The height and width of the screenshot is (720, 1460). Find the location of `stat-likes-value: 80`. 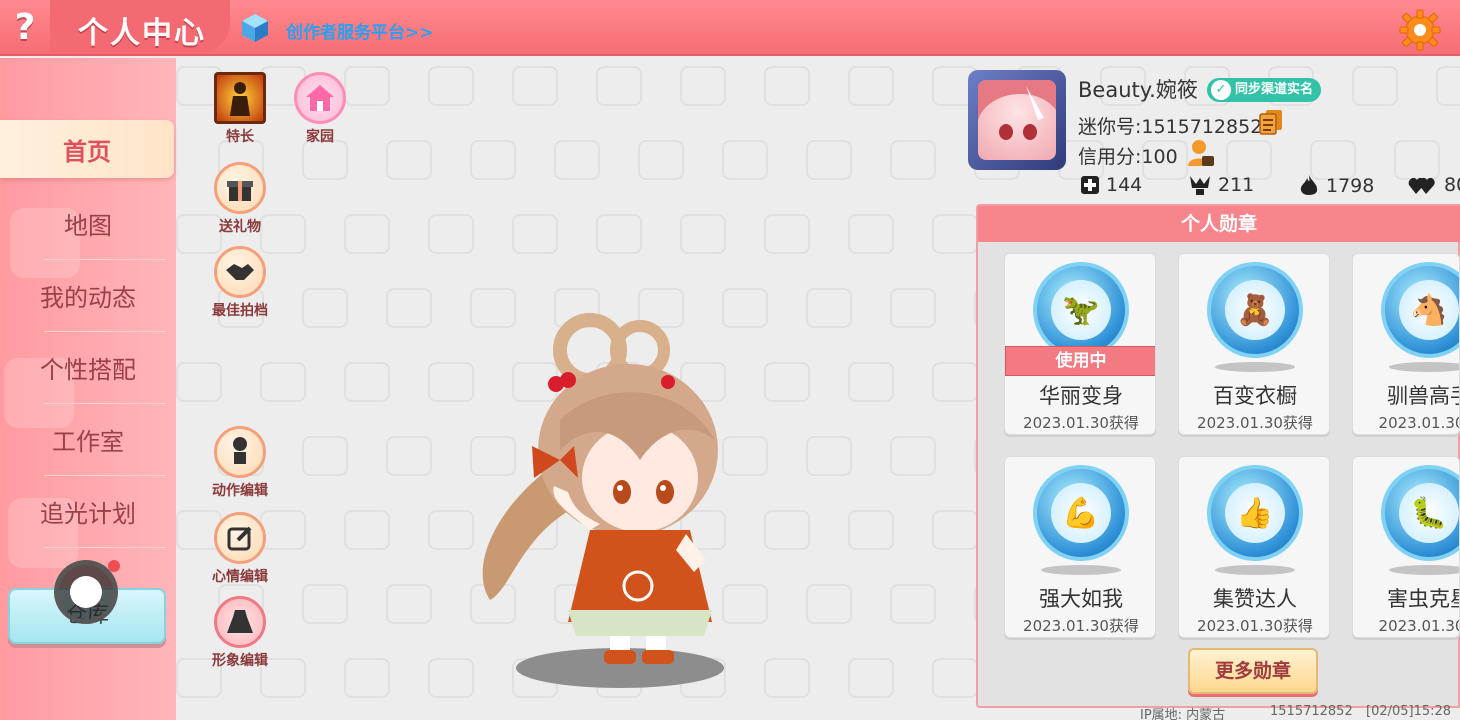

stat-likes-value: 80 is located at coordinates (1452, 185).